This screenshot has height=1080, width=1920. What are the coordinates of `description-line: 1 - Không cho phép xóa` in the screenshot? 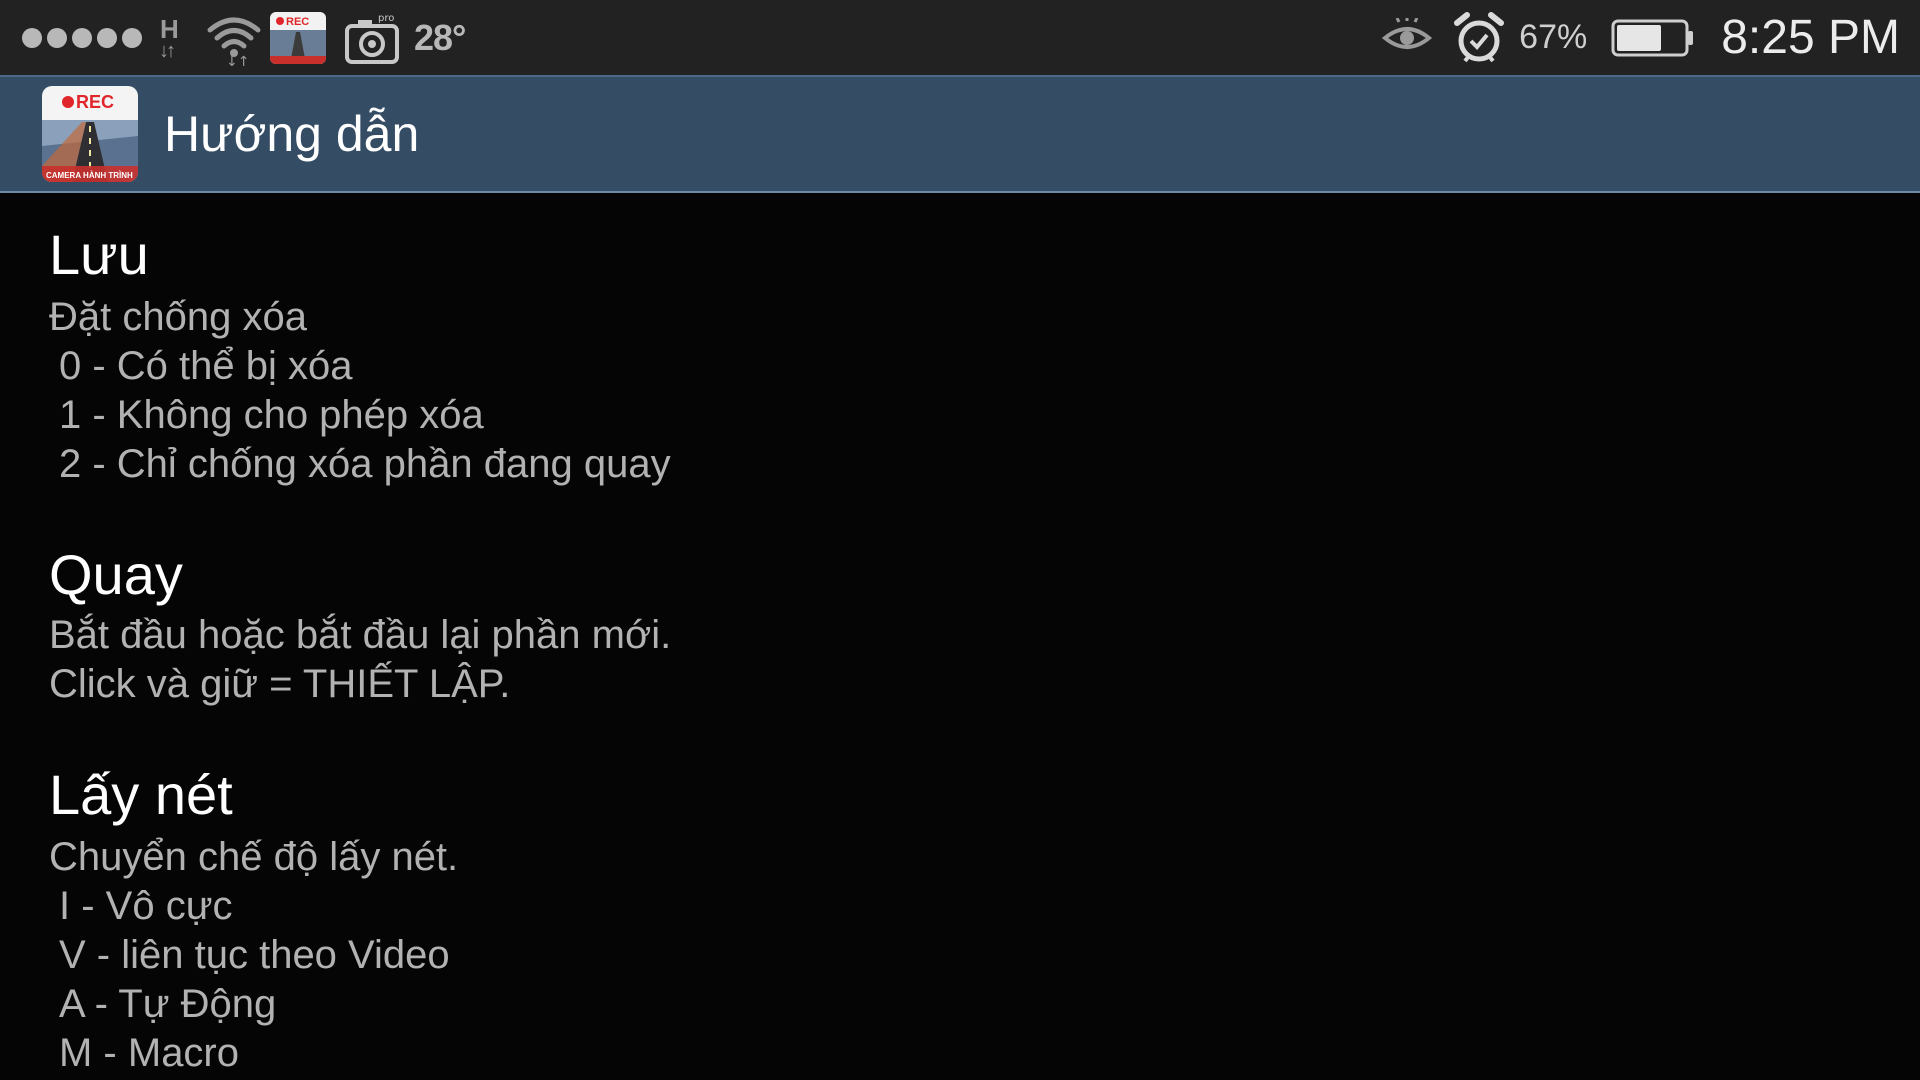 It's located at (271, 415).